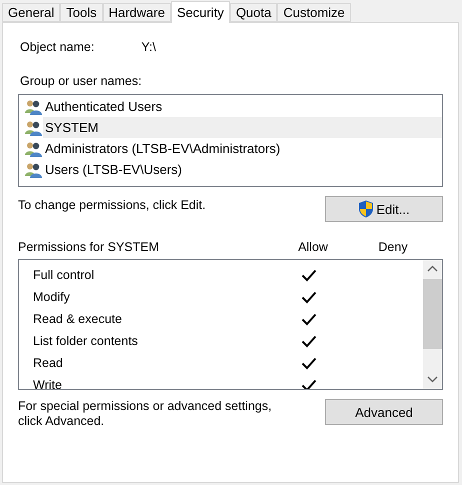 The image size is (462, 485). I want to click on scrollbar, so click(432, 324).